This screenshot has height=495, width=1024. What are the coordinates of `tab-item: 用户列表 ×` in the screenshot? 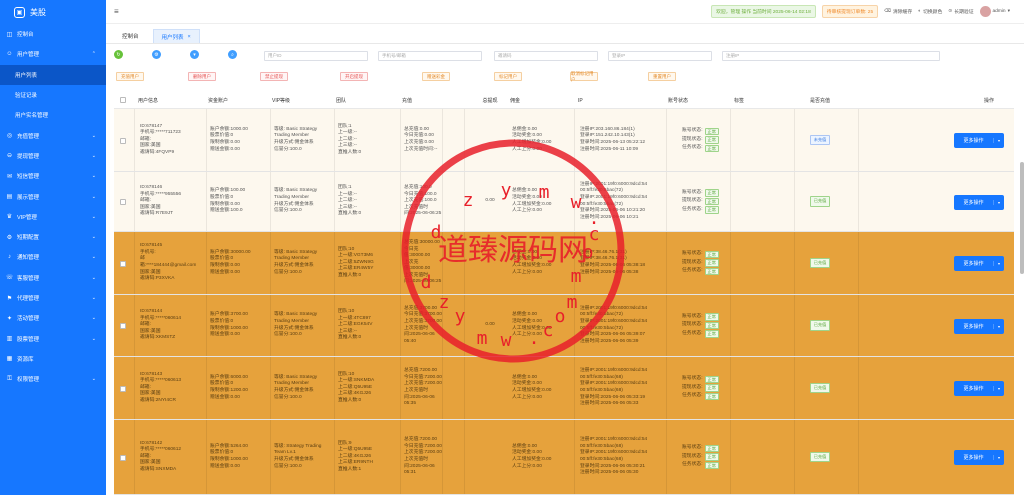 It's located at (176, 36).